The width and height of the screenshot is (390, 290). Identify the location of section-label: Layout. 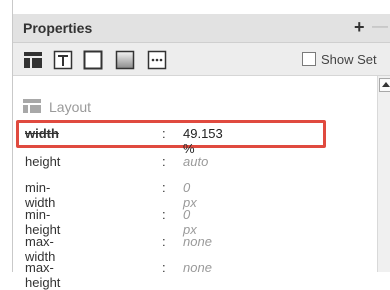
(70, 107).